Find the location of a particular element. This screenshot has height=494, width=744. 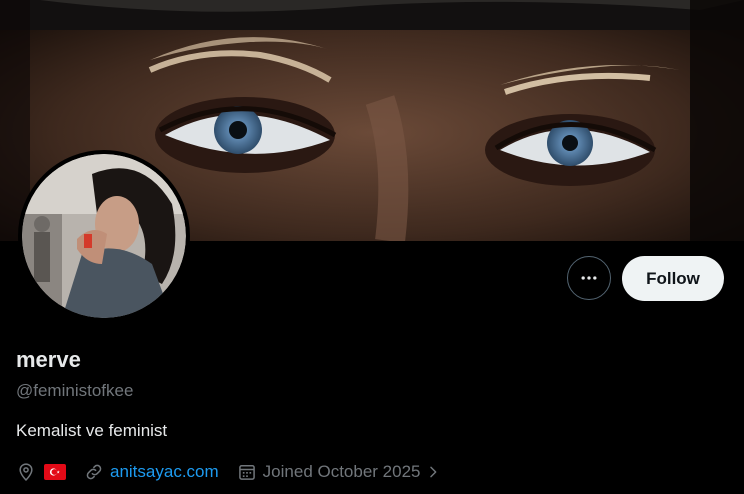

bio-text: Kemalist ve feminist is located at coordinates (92, 430).